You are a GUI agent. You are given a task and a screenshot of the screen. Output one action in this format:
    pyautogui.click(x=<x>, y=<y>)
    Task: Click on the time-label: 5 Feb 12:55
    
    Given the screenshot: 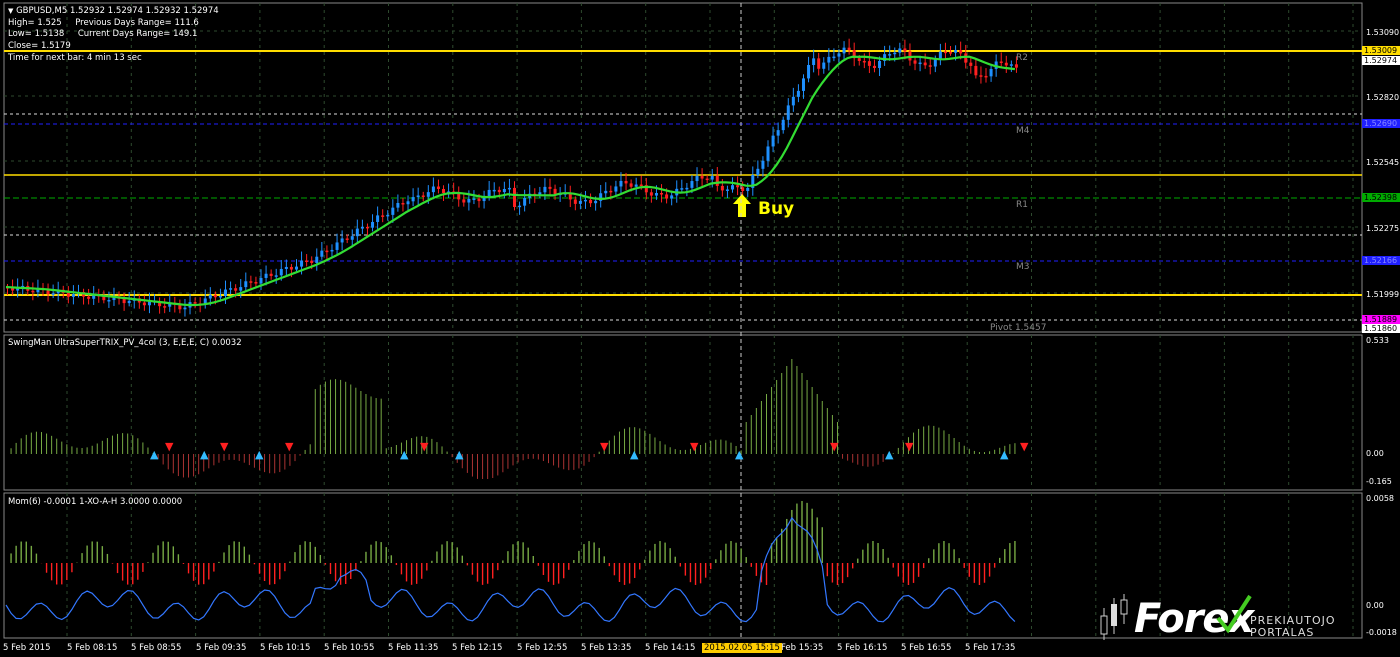 What is the action you would take?
    pyautogui.click(x=542, y=648)
    